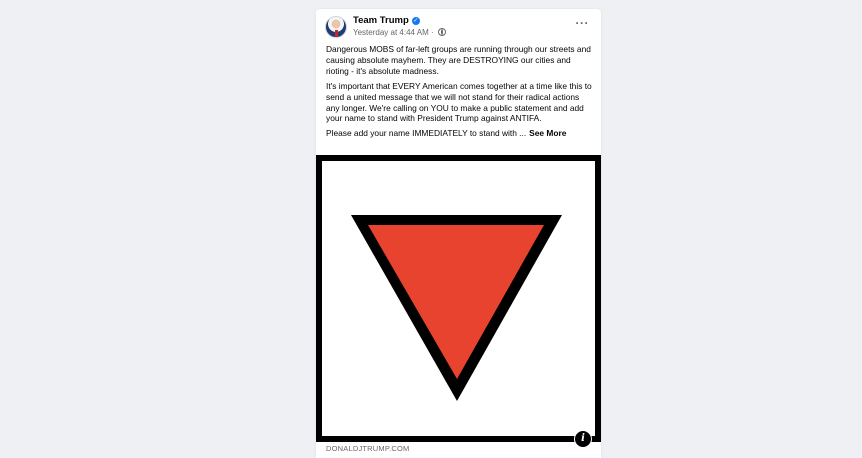 The width and height of the screenshot is (862, 458). What do you see at coordinates (583, 439) in the screenshot?
I see `info-icon: i` at bounding box center [583, 439].